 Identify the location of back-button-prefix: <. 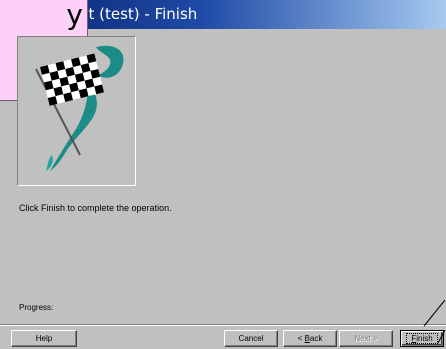
(301, 338).